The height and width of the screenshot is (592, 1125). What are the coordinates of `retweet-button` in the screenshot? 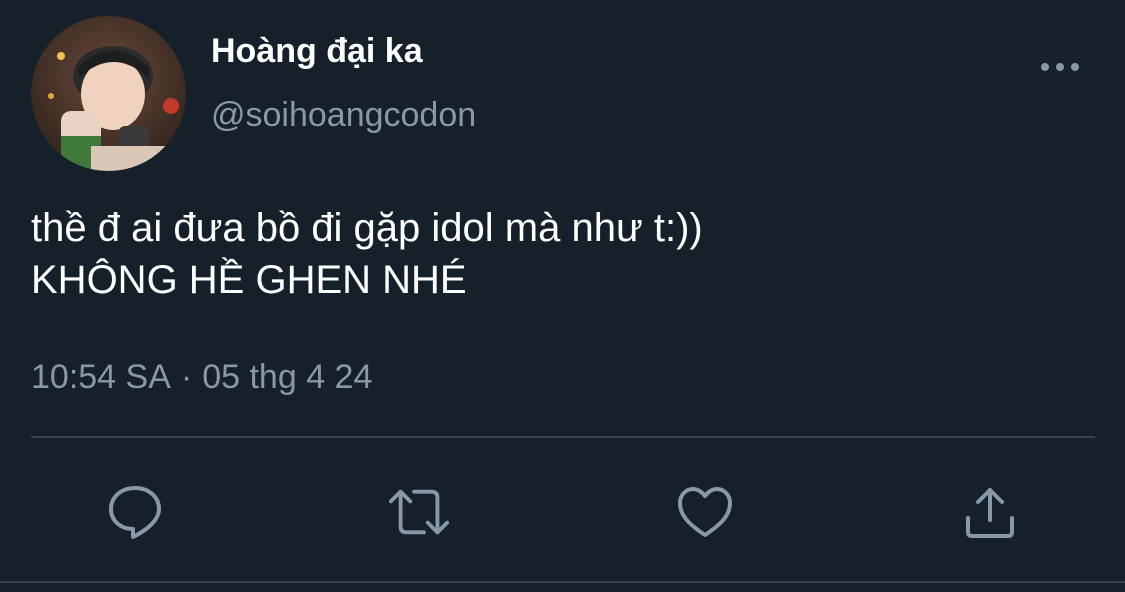 It's located at (419, 512).